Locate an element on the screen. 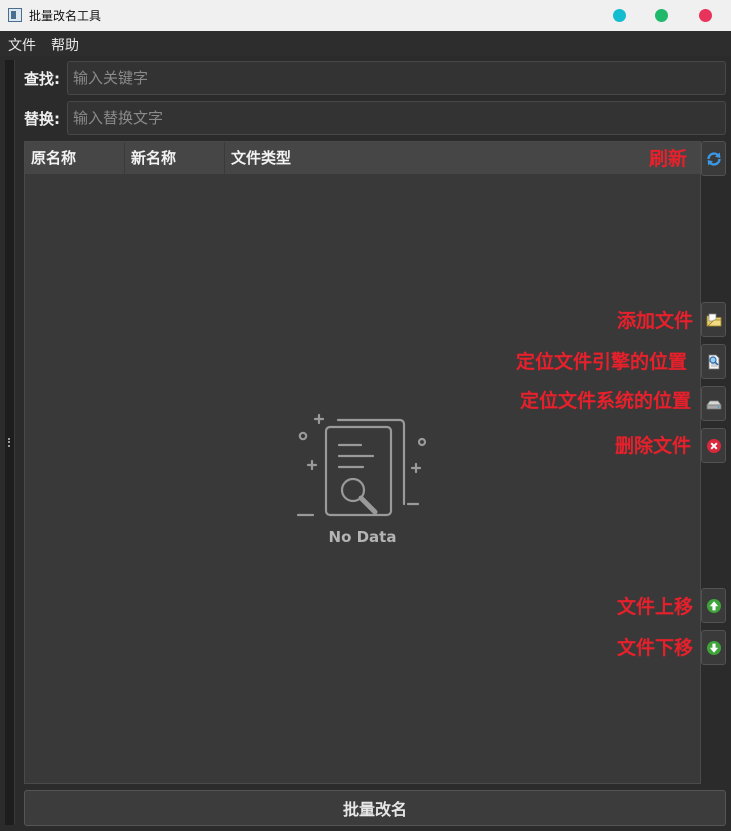  document-search-icon is located at coordinates (713, 361).